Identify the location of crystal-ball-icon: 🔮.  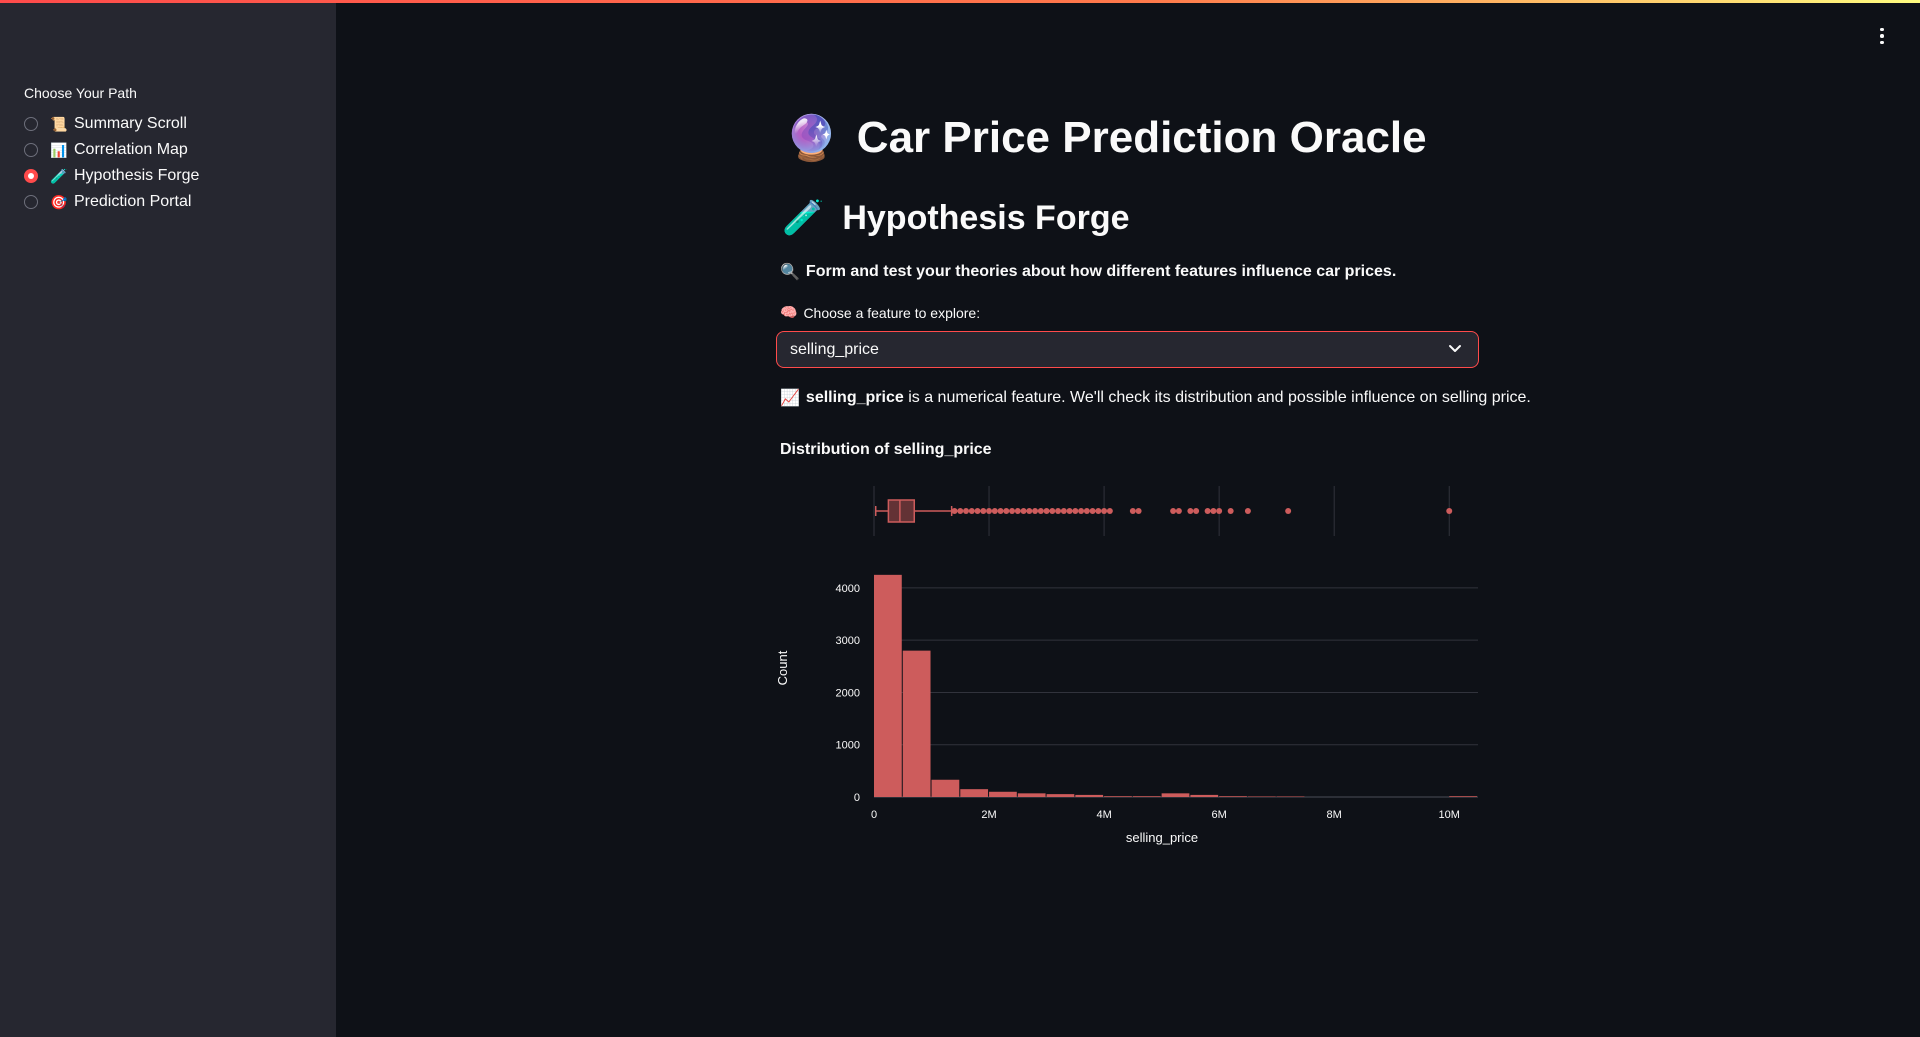
(811, 138).